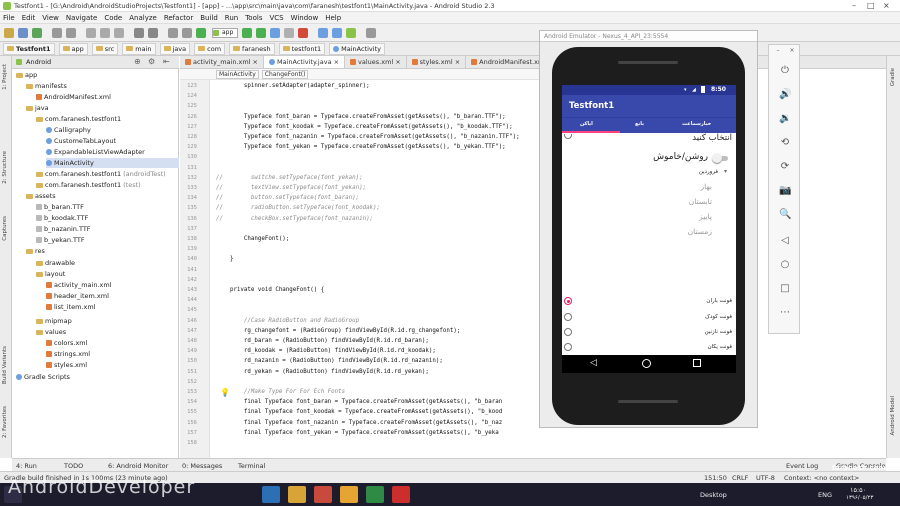 The width and height of the screenshot is (900, 506). What do you see at coordinates (5, 228) in the screenshot?
I see `captures-tool-button: Captures` at bounding box center [5, 228].